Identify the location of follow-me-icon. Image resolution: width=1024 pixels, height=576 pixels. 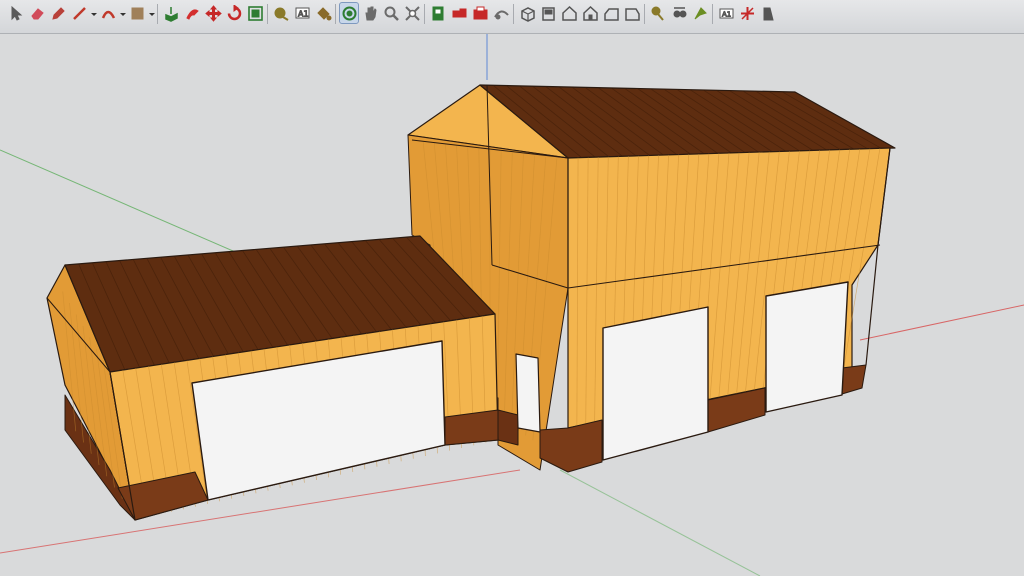
(192, 14).